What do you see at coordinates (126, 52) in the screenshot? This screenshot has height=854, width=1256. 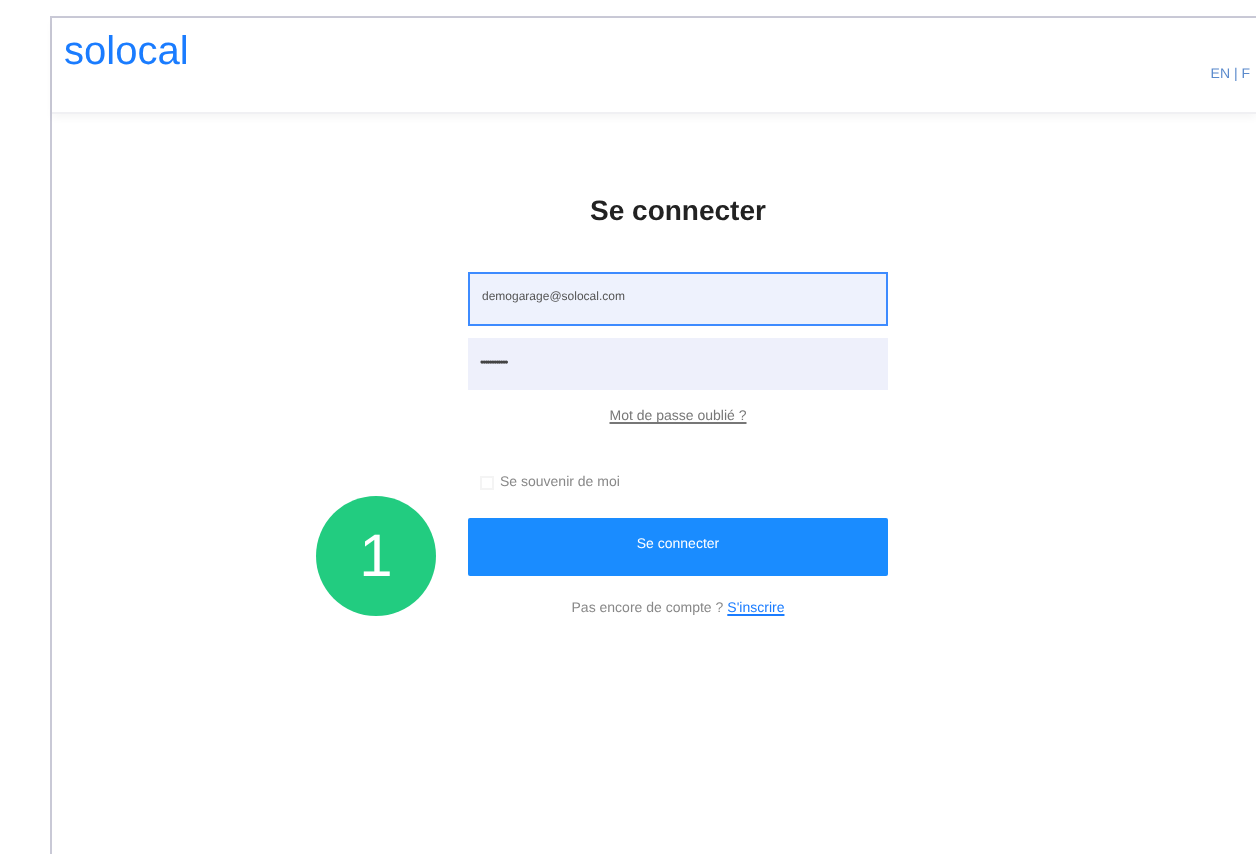 I see `solocal-logo: solocal` at bounding box center [126, 52].